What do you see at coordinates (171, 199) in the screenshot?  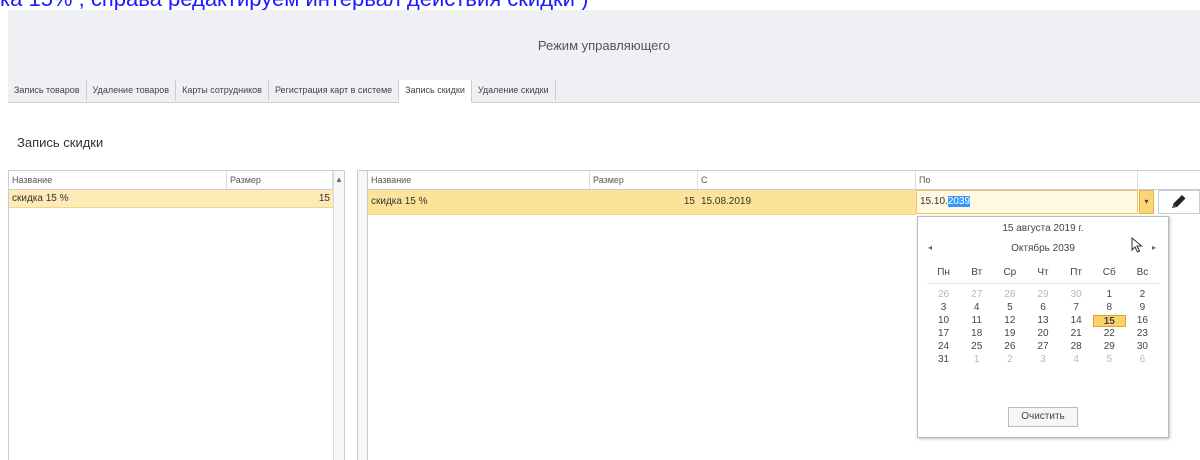 I see `table-row: скидка 15 % 15` at bounding box center [171, 199].